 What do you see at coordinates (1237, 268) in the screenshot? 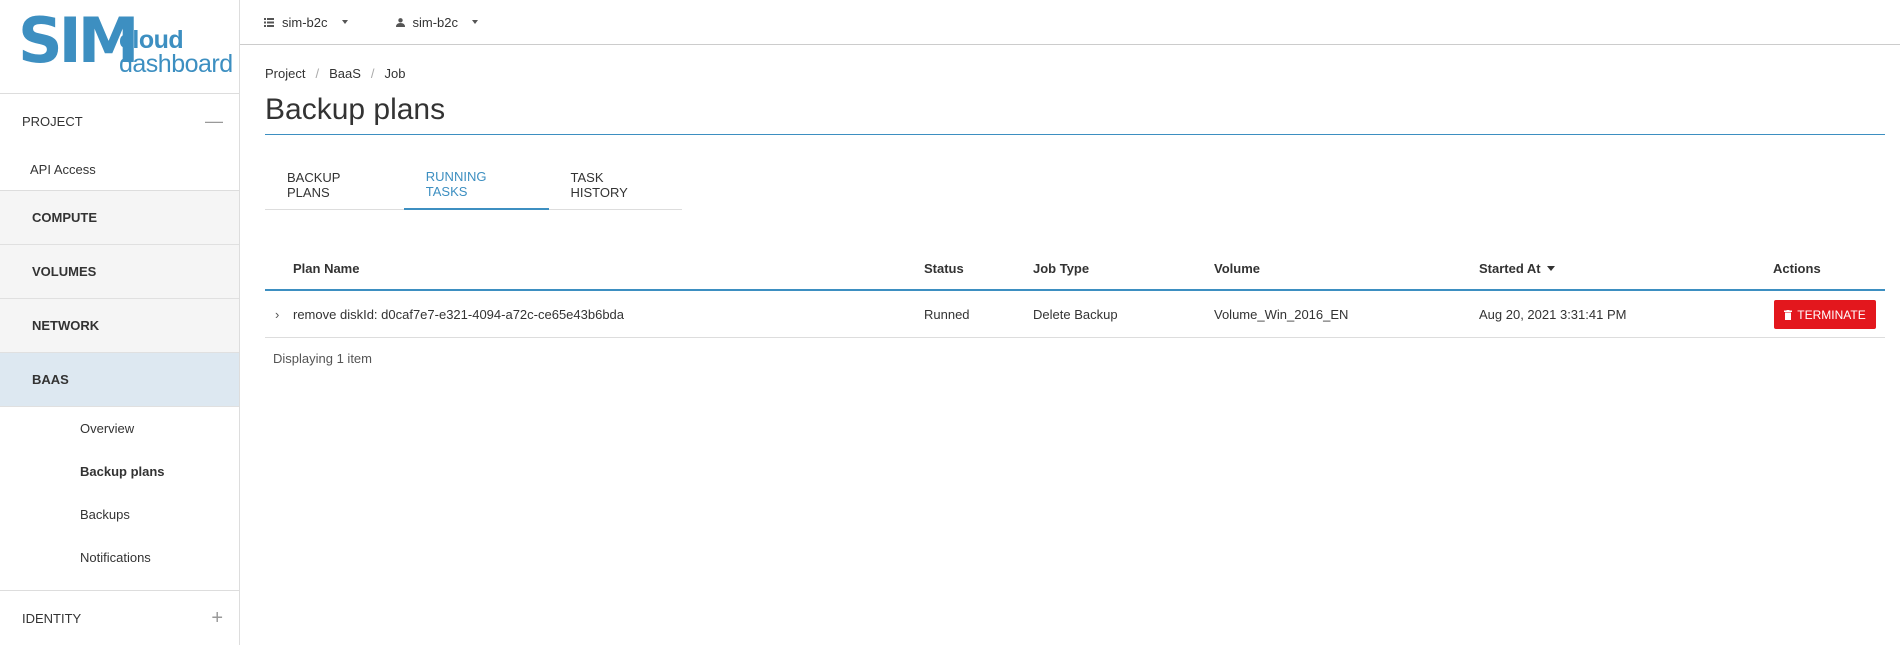
I see `column-header-volume: Volume` at bounding box center [1237, 268].